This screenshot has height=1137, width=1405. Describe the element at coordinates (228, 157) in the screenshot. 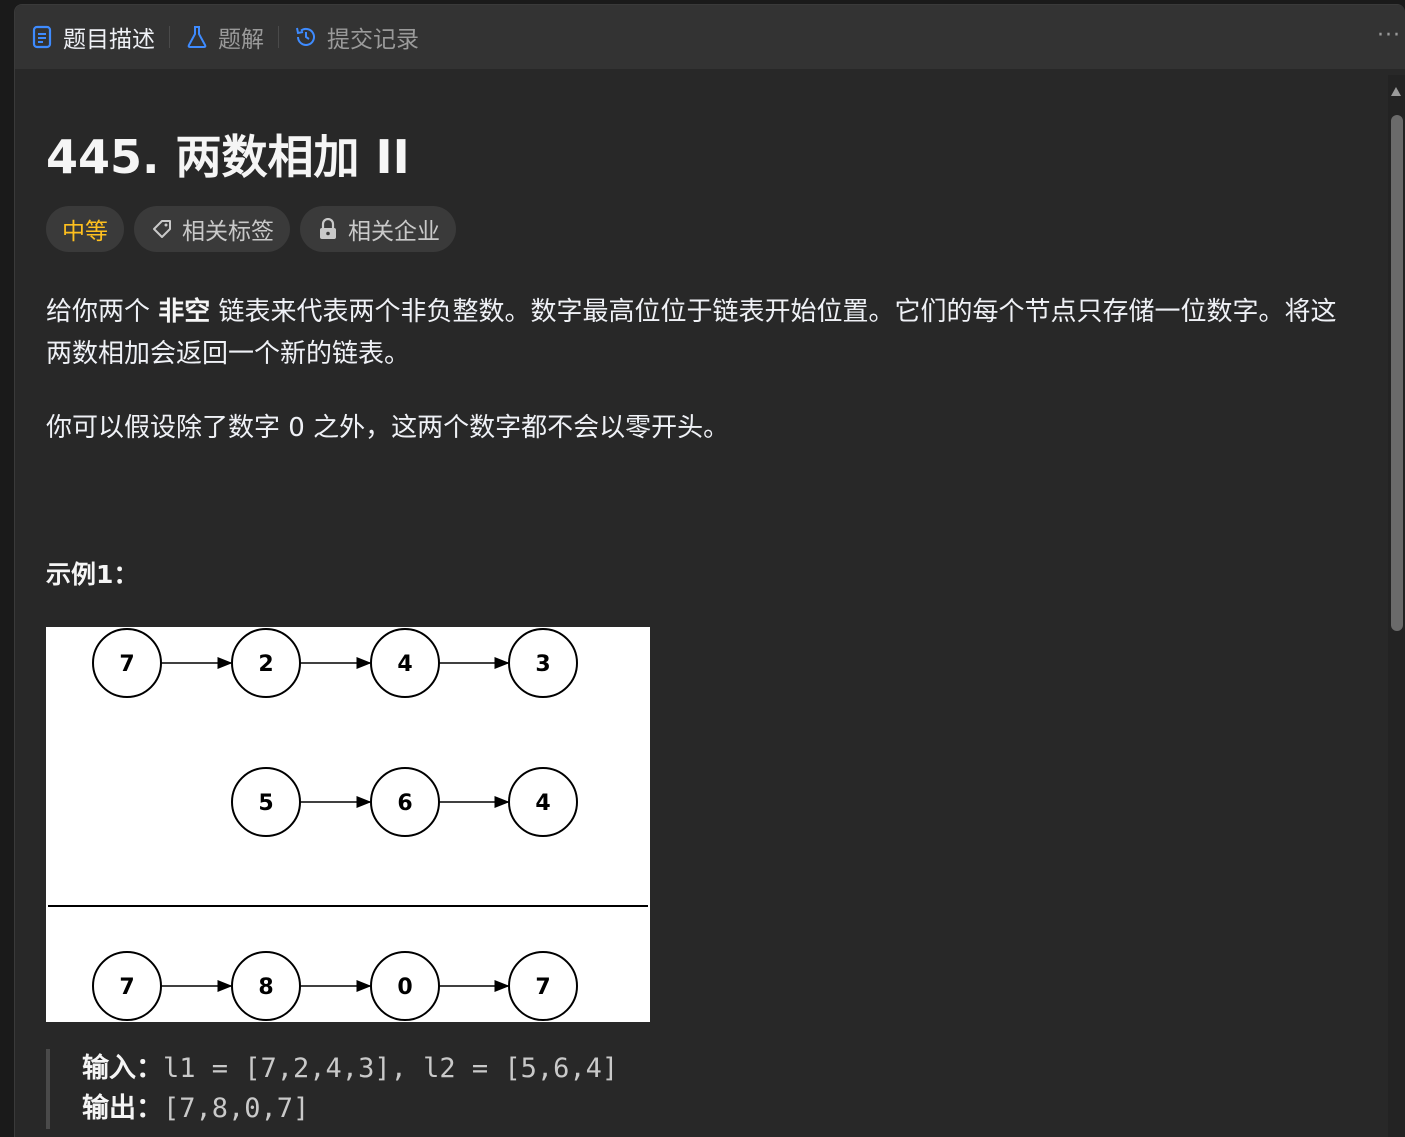

I see `problem-title: 445. 两数相加 II` at that location.